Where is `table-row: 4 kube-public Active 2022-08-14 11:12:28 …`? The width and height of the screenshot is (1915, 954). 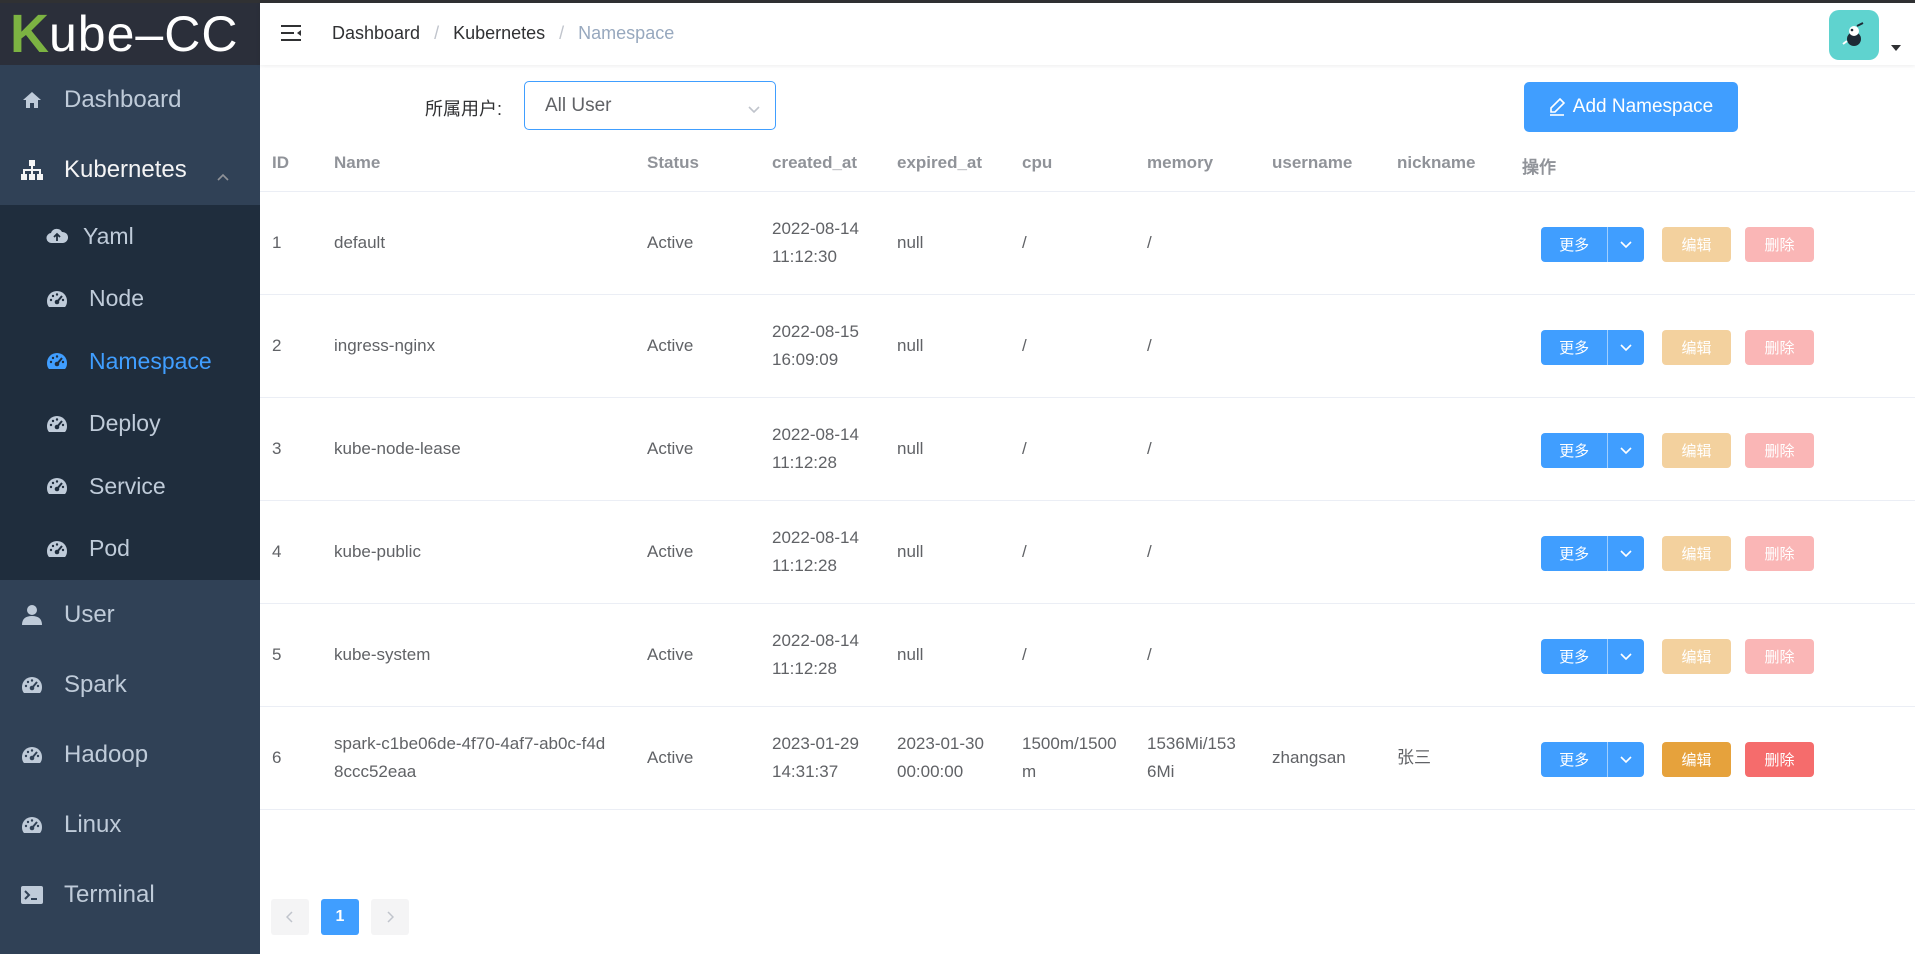
table-row: 4 kube-public Active 2022-08-14 11:12:28 … is located at coordinates (1087, 552).